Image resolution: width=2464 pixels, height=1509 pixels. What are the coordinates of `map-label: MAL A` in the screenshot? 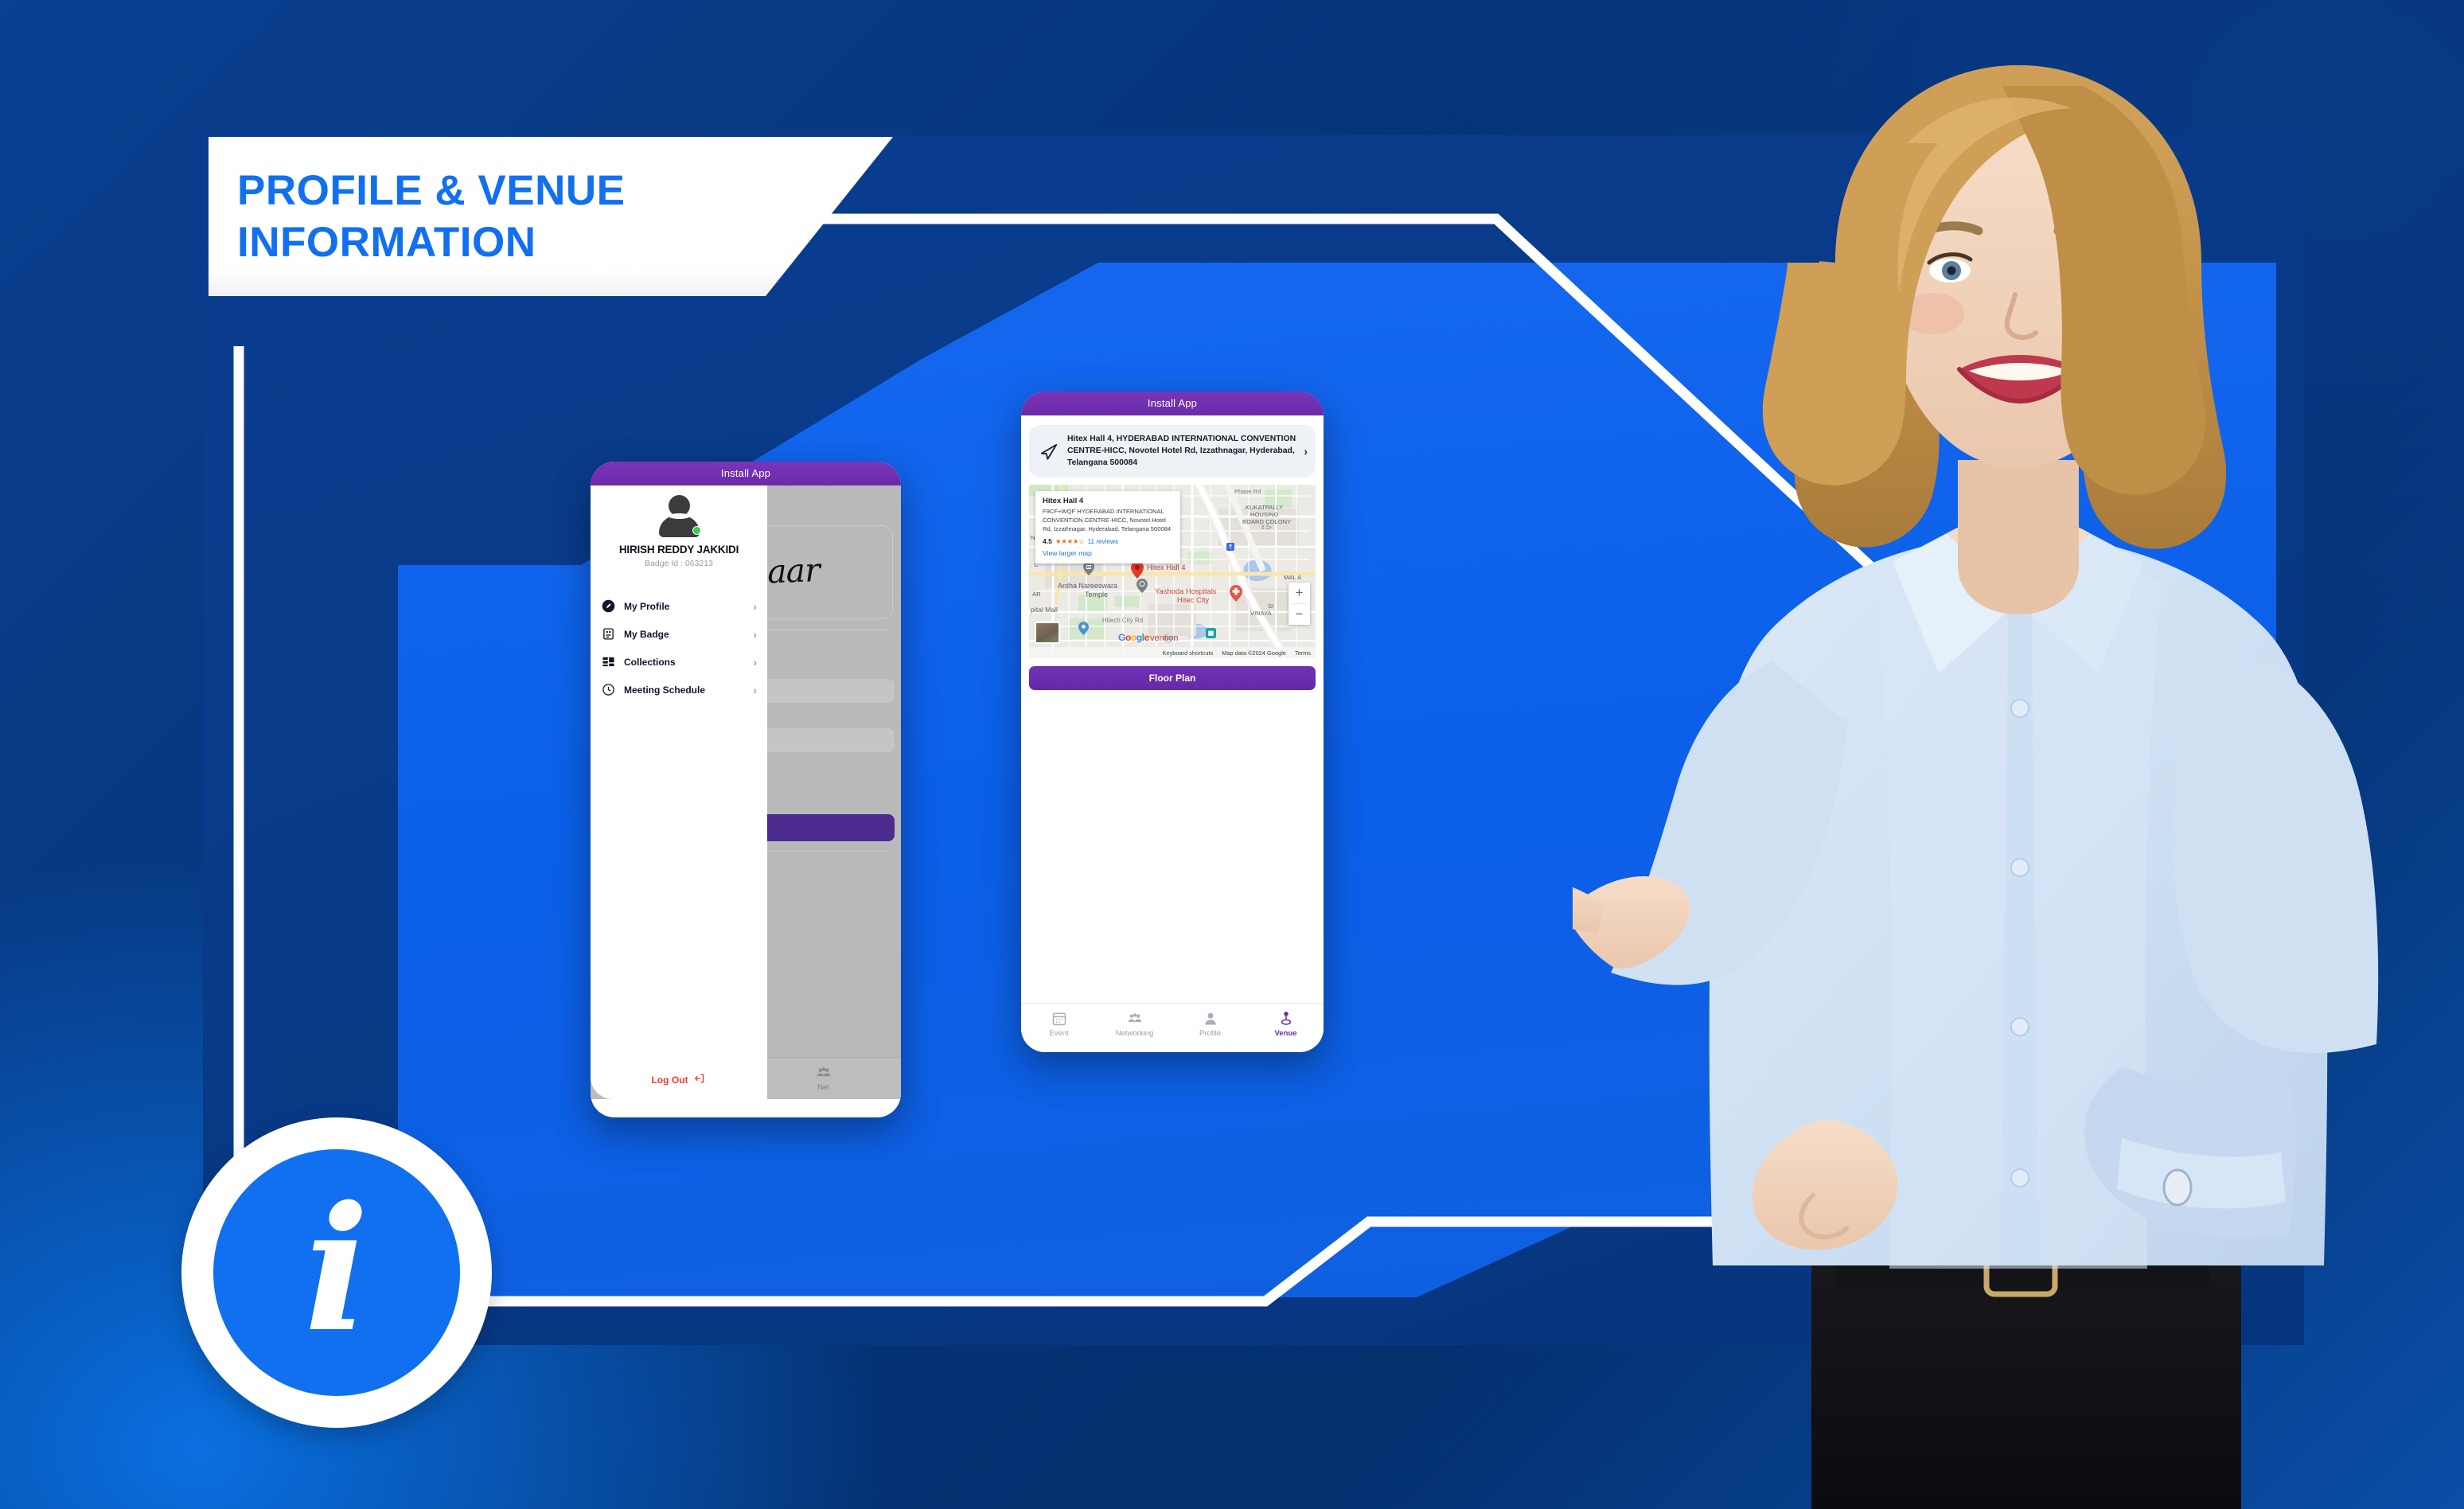 It's located at (1293, 578).